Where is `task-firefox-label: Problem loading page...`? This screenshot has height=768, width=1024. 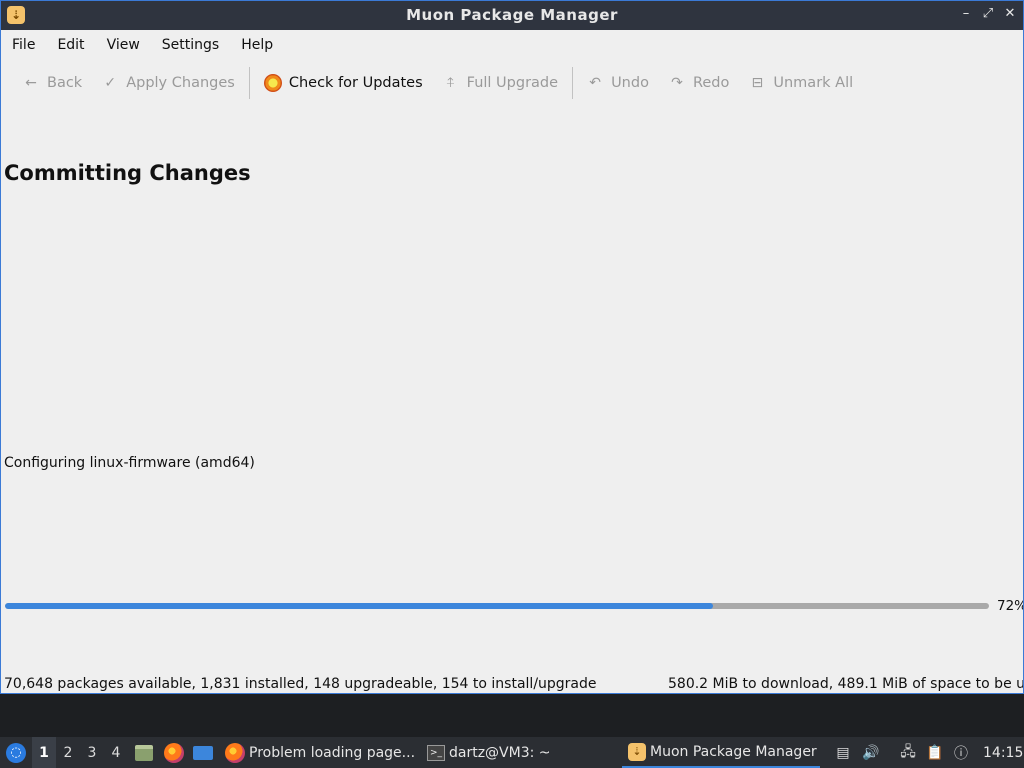
task-firefox-label: Problem loading page... is located at coordinates (332, 752).